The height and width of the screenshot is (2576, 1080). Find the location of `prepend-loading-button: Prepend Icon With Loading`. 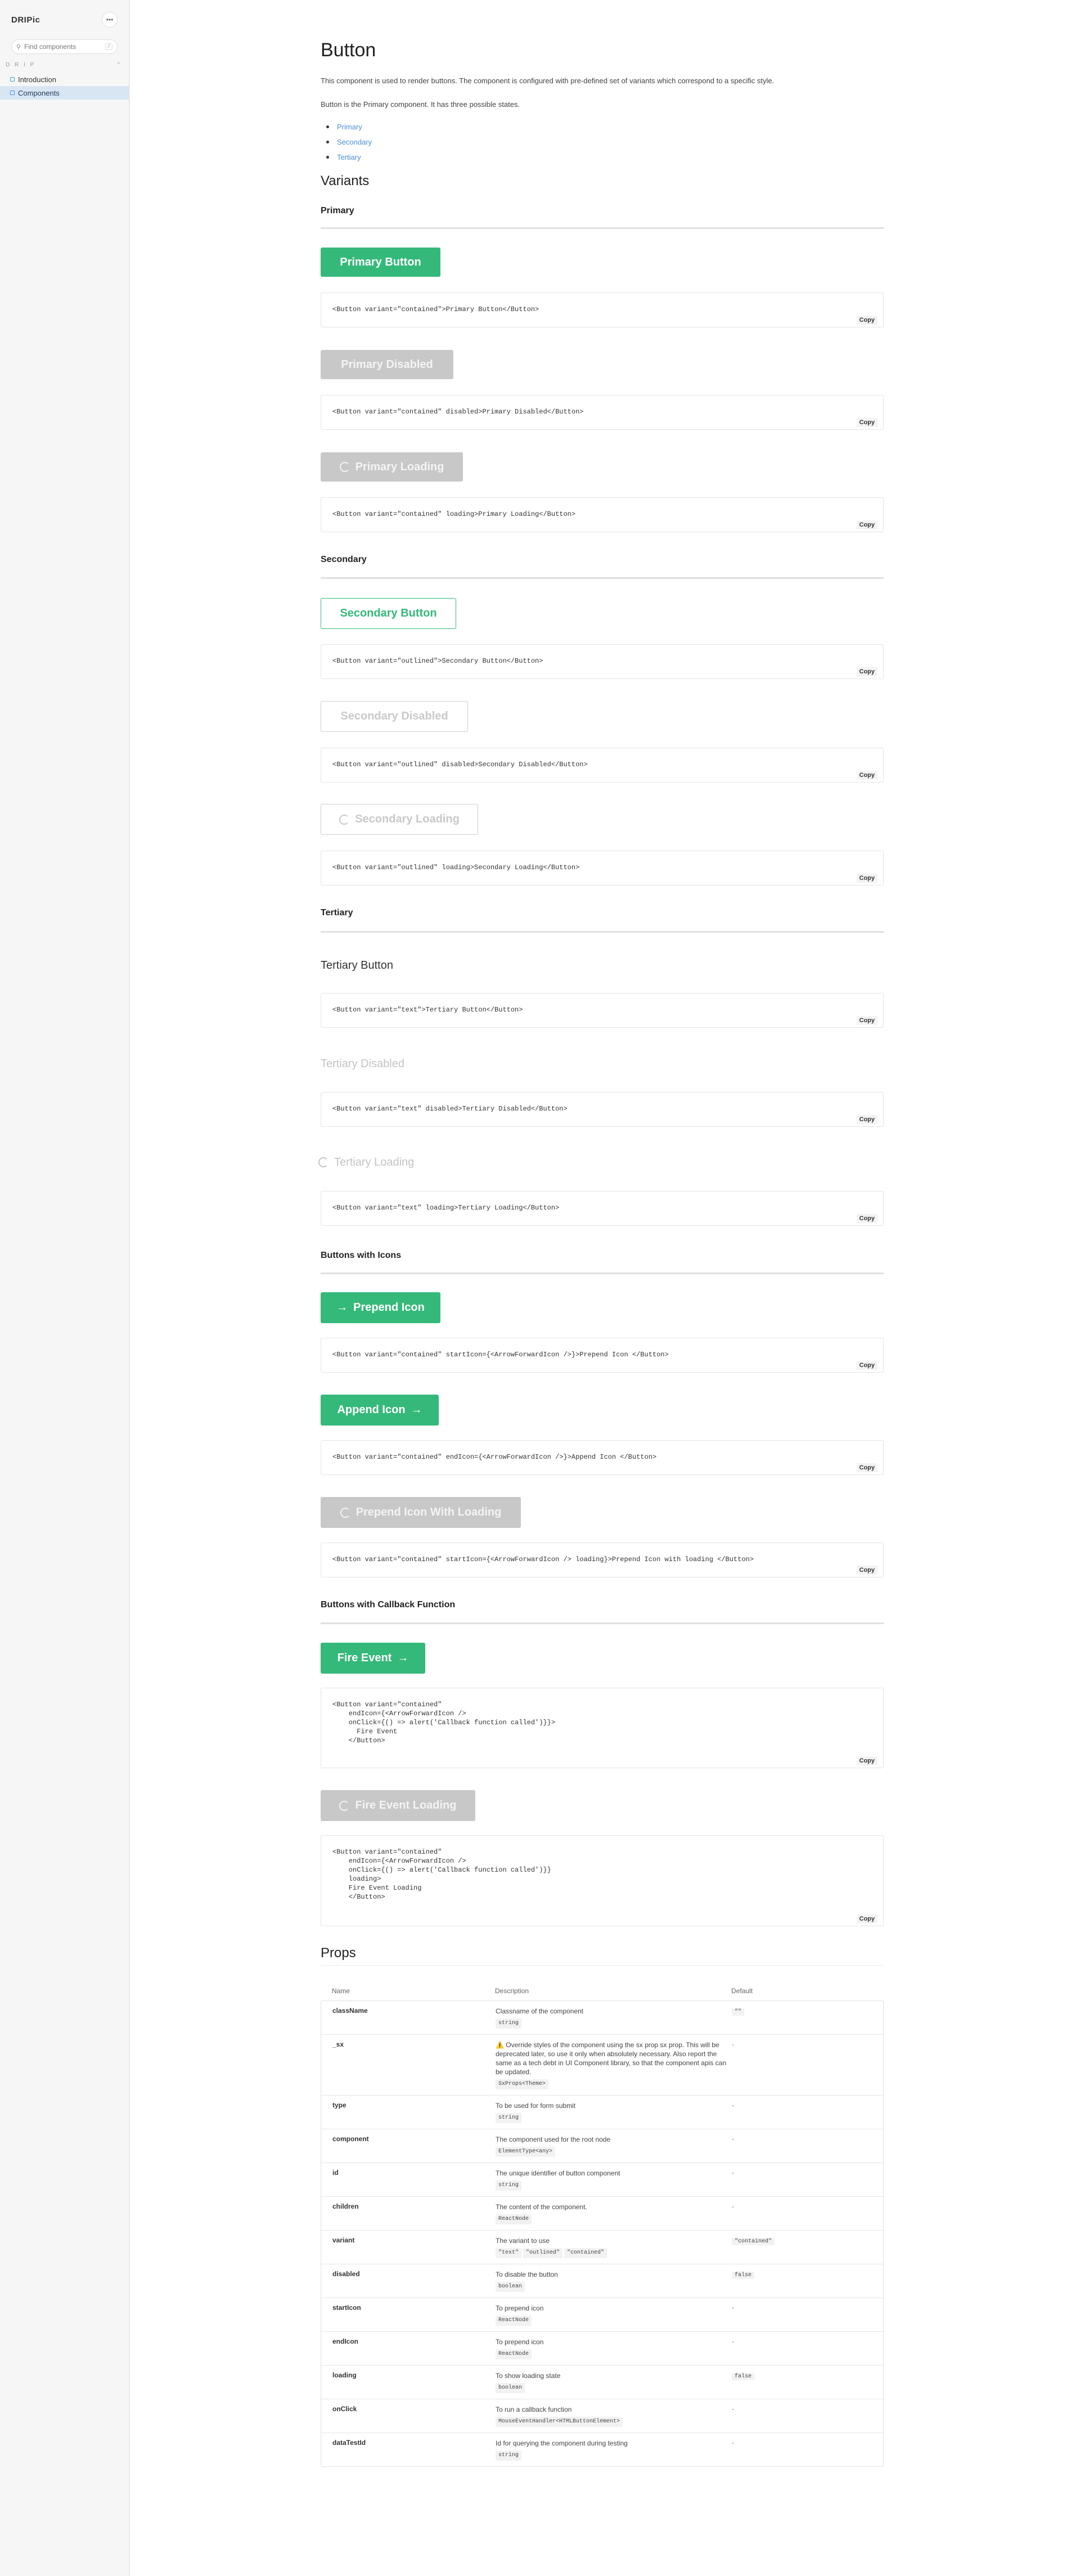

prepend-loading-button: Prepend Icon With Loading is located at coordinates (421, 1512).